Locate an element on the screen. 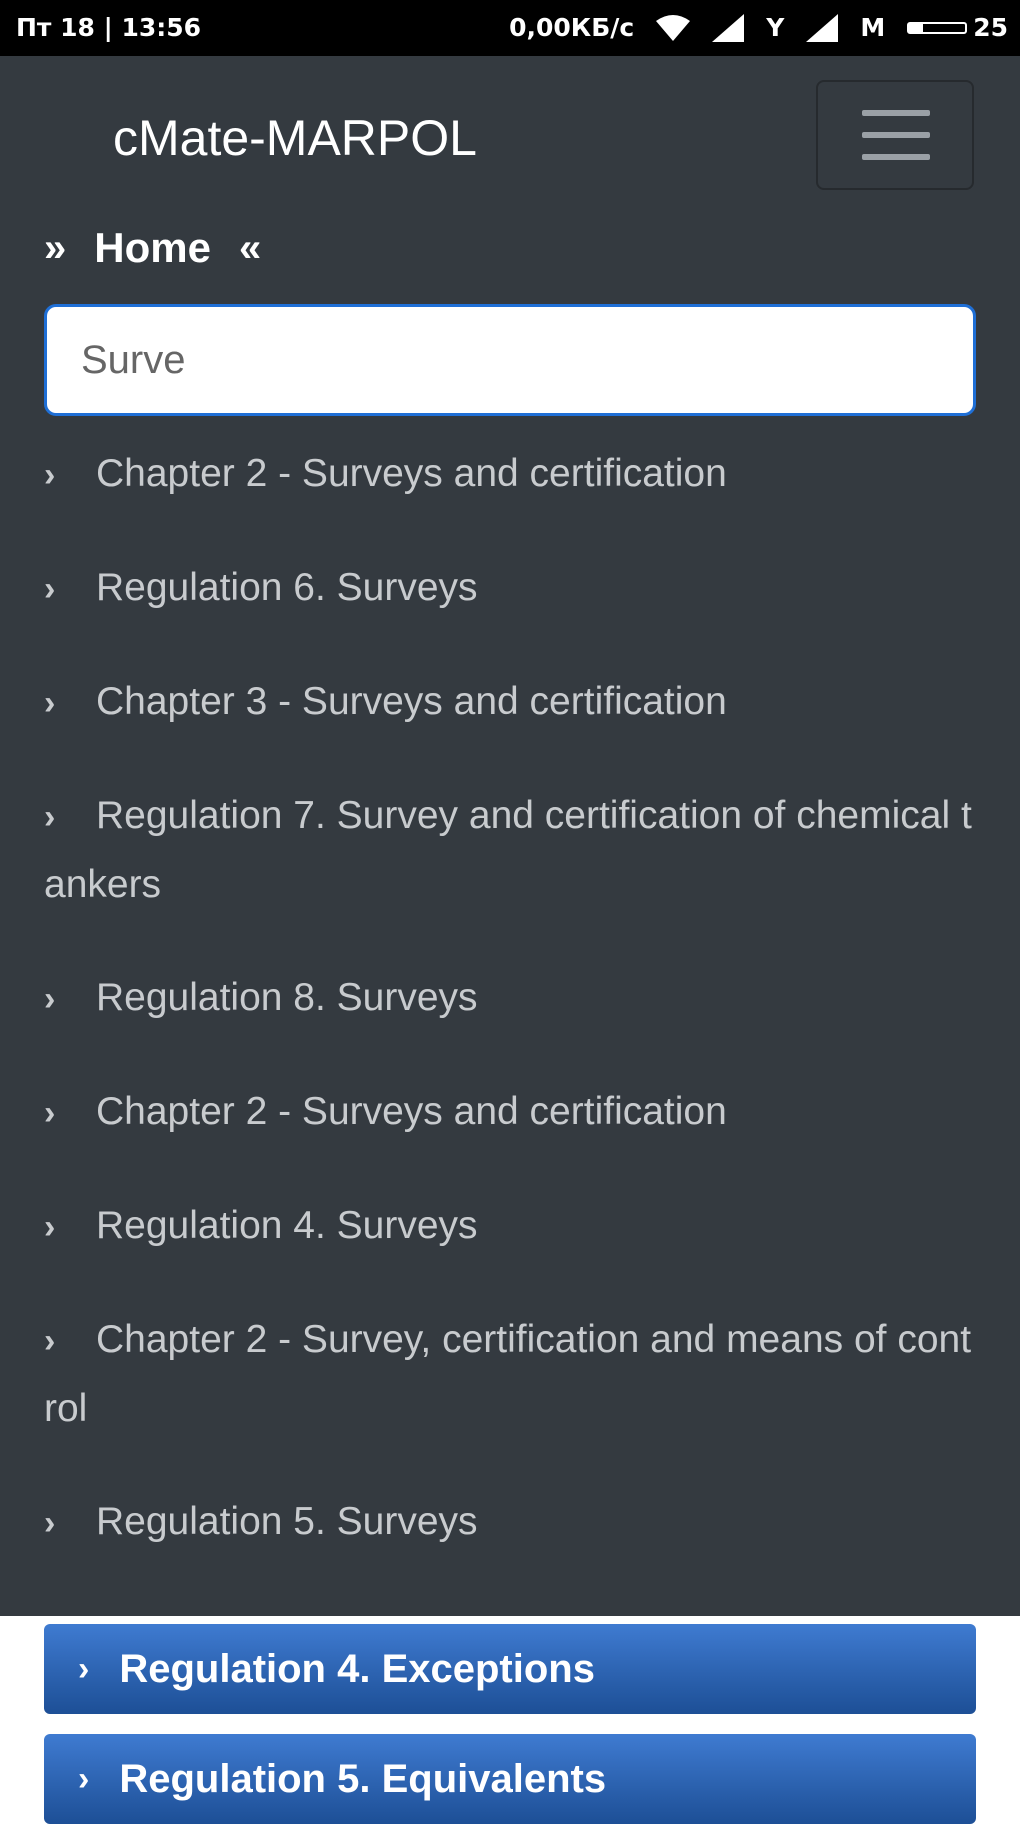 The height and width of the screenshot is (1824, 1020). search-result-label: Chapter 3 - Surveys and certification is located at coordinates (411, 701).